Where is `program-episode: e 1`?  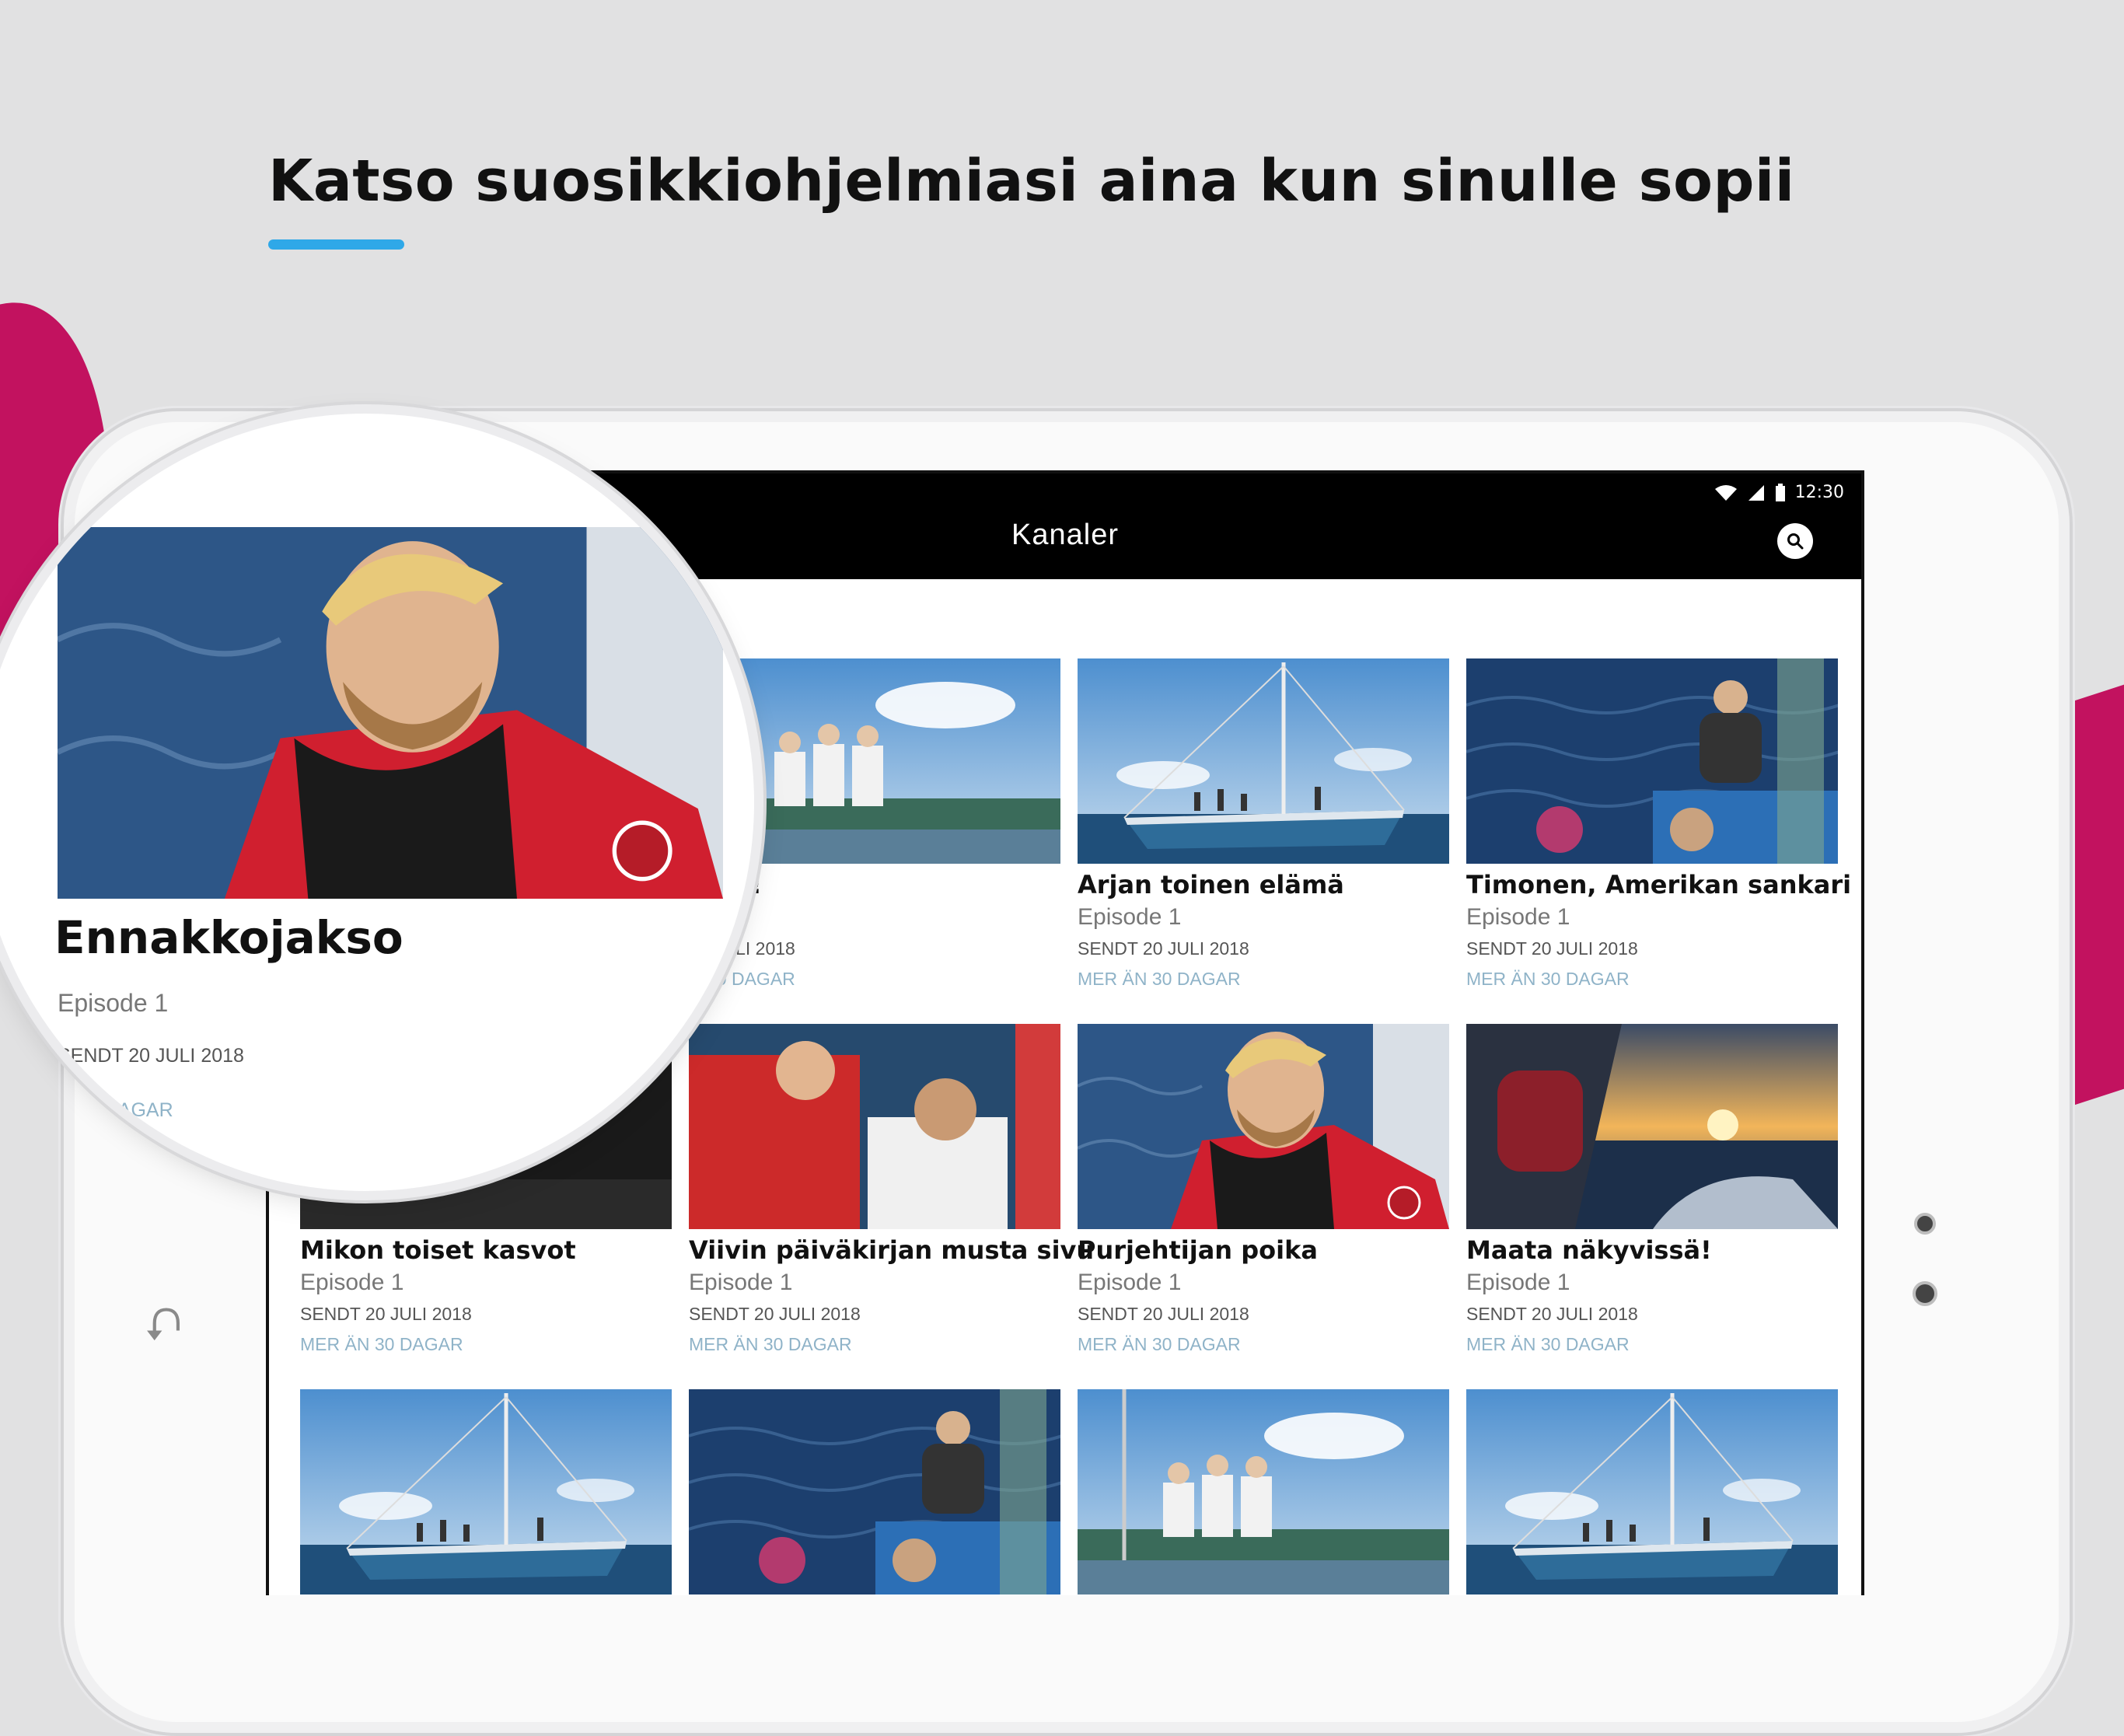 program-episode: e 1 is located at coordinates (875, 917).